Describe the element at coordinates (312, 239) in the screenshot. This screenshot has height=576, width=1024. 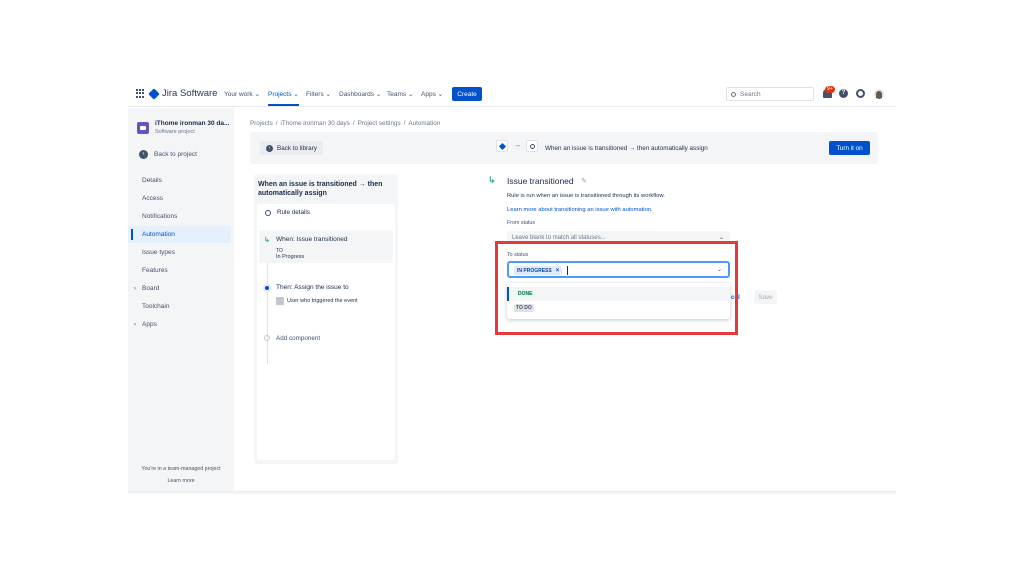
I see `when-title: When: Issue transitioned` at that location.